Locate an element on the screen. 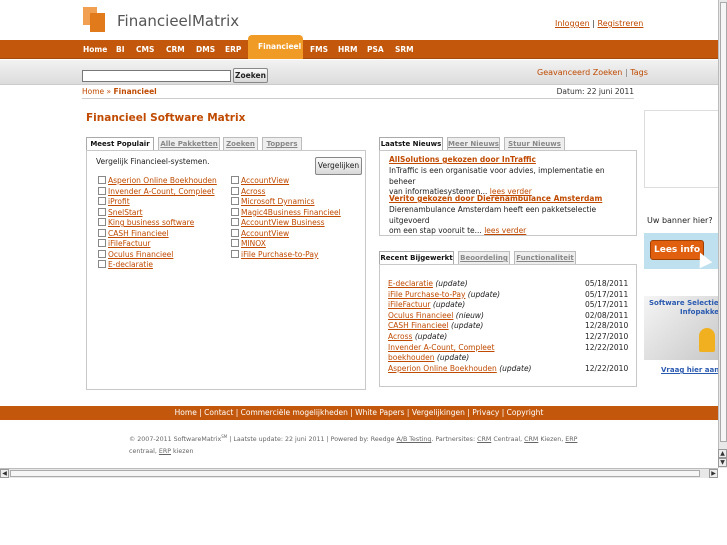 This screenshot has width=727, height=545. nav-home: Home is located at coordinates (95, 49).